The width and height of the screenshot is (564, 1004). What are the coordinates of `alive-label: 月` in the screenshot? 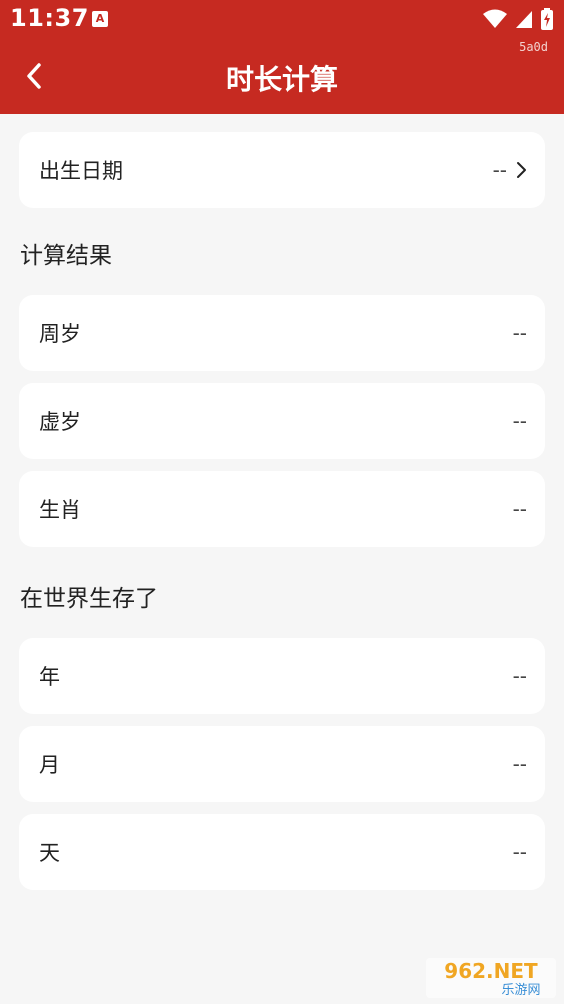 It's located at (49, 765).